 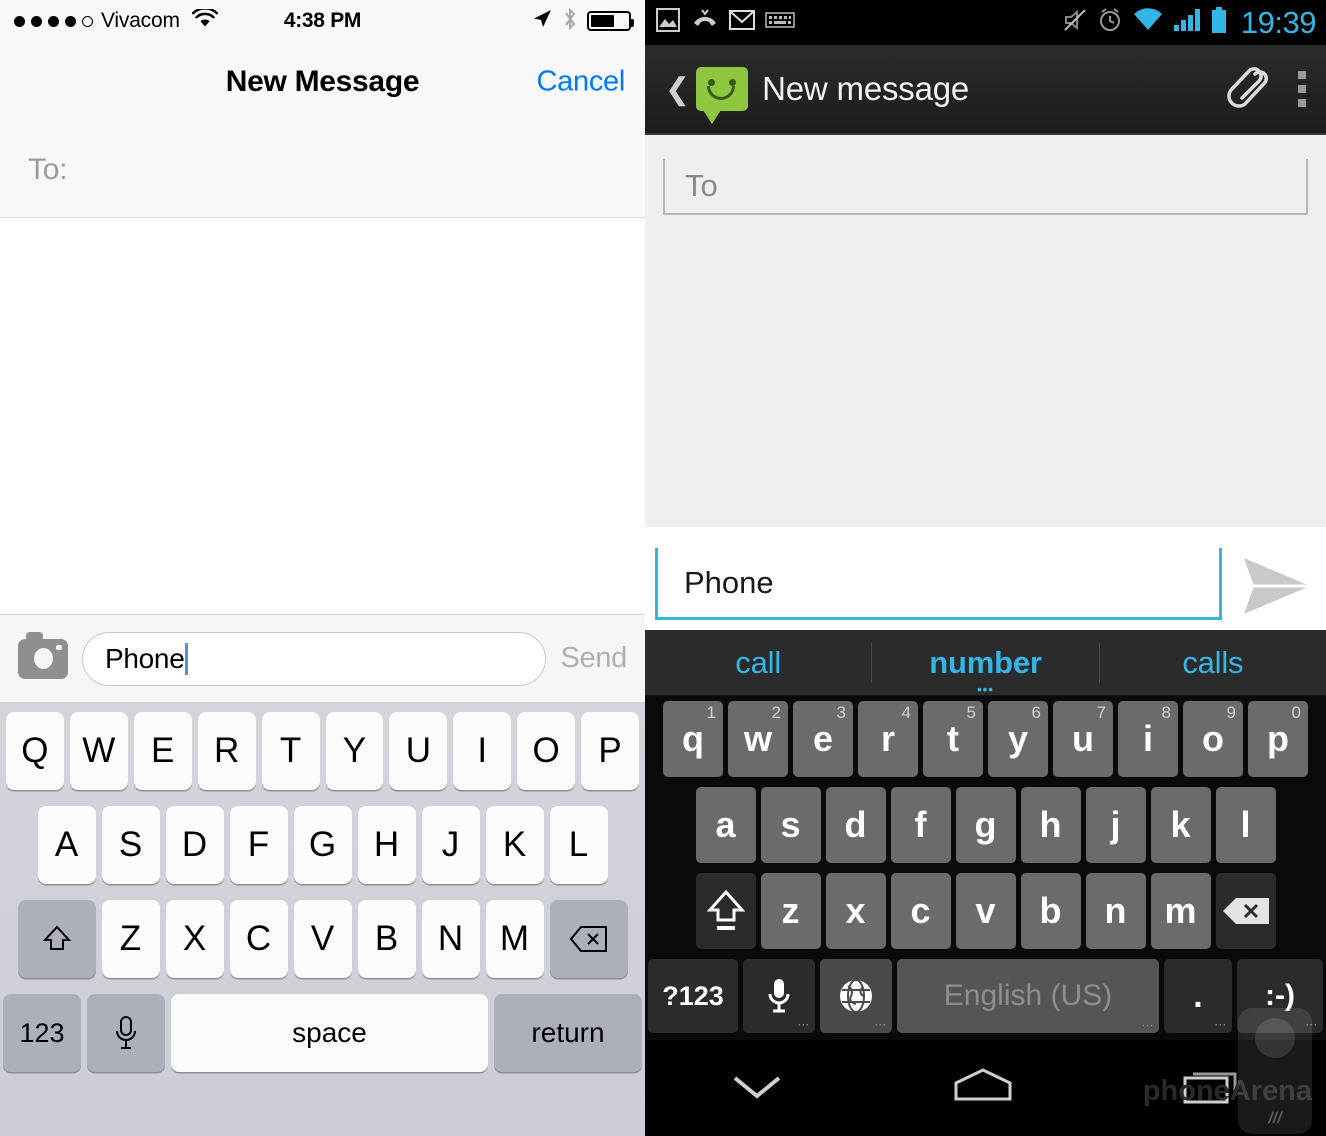 I want to click on ios-key-s: S, so click(x=130, y=845).